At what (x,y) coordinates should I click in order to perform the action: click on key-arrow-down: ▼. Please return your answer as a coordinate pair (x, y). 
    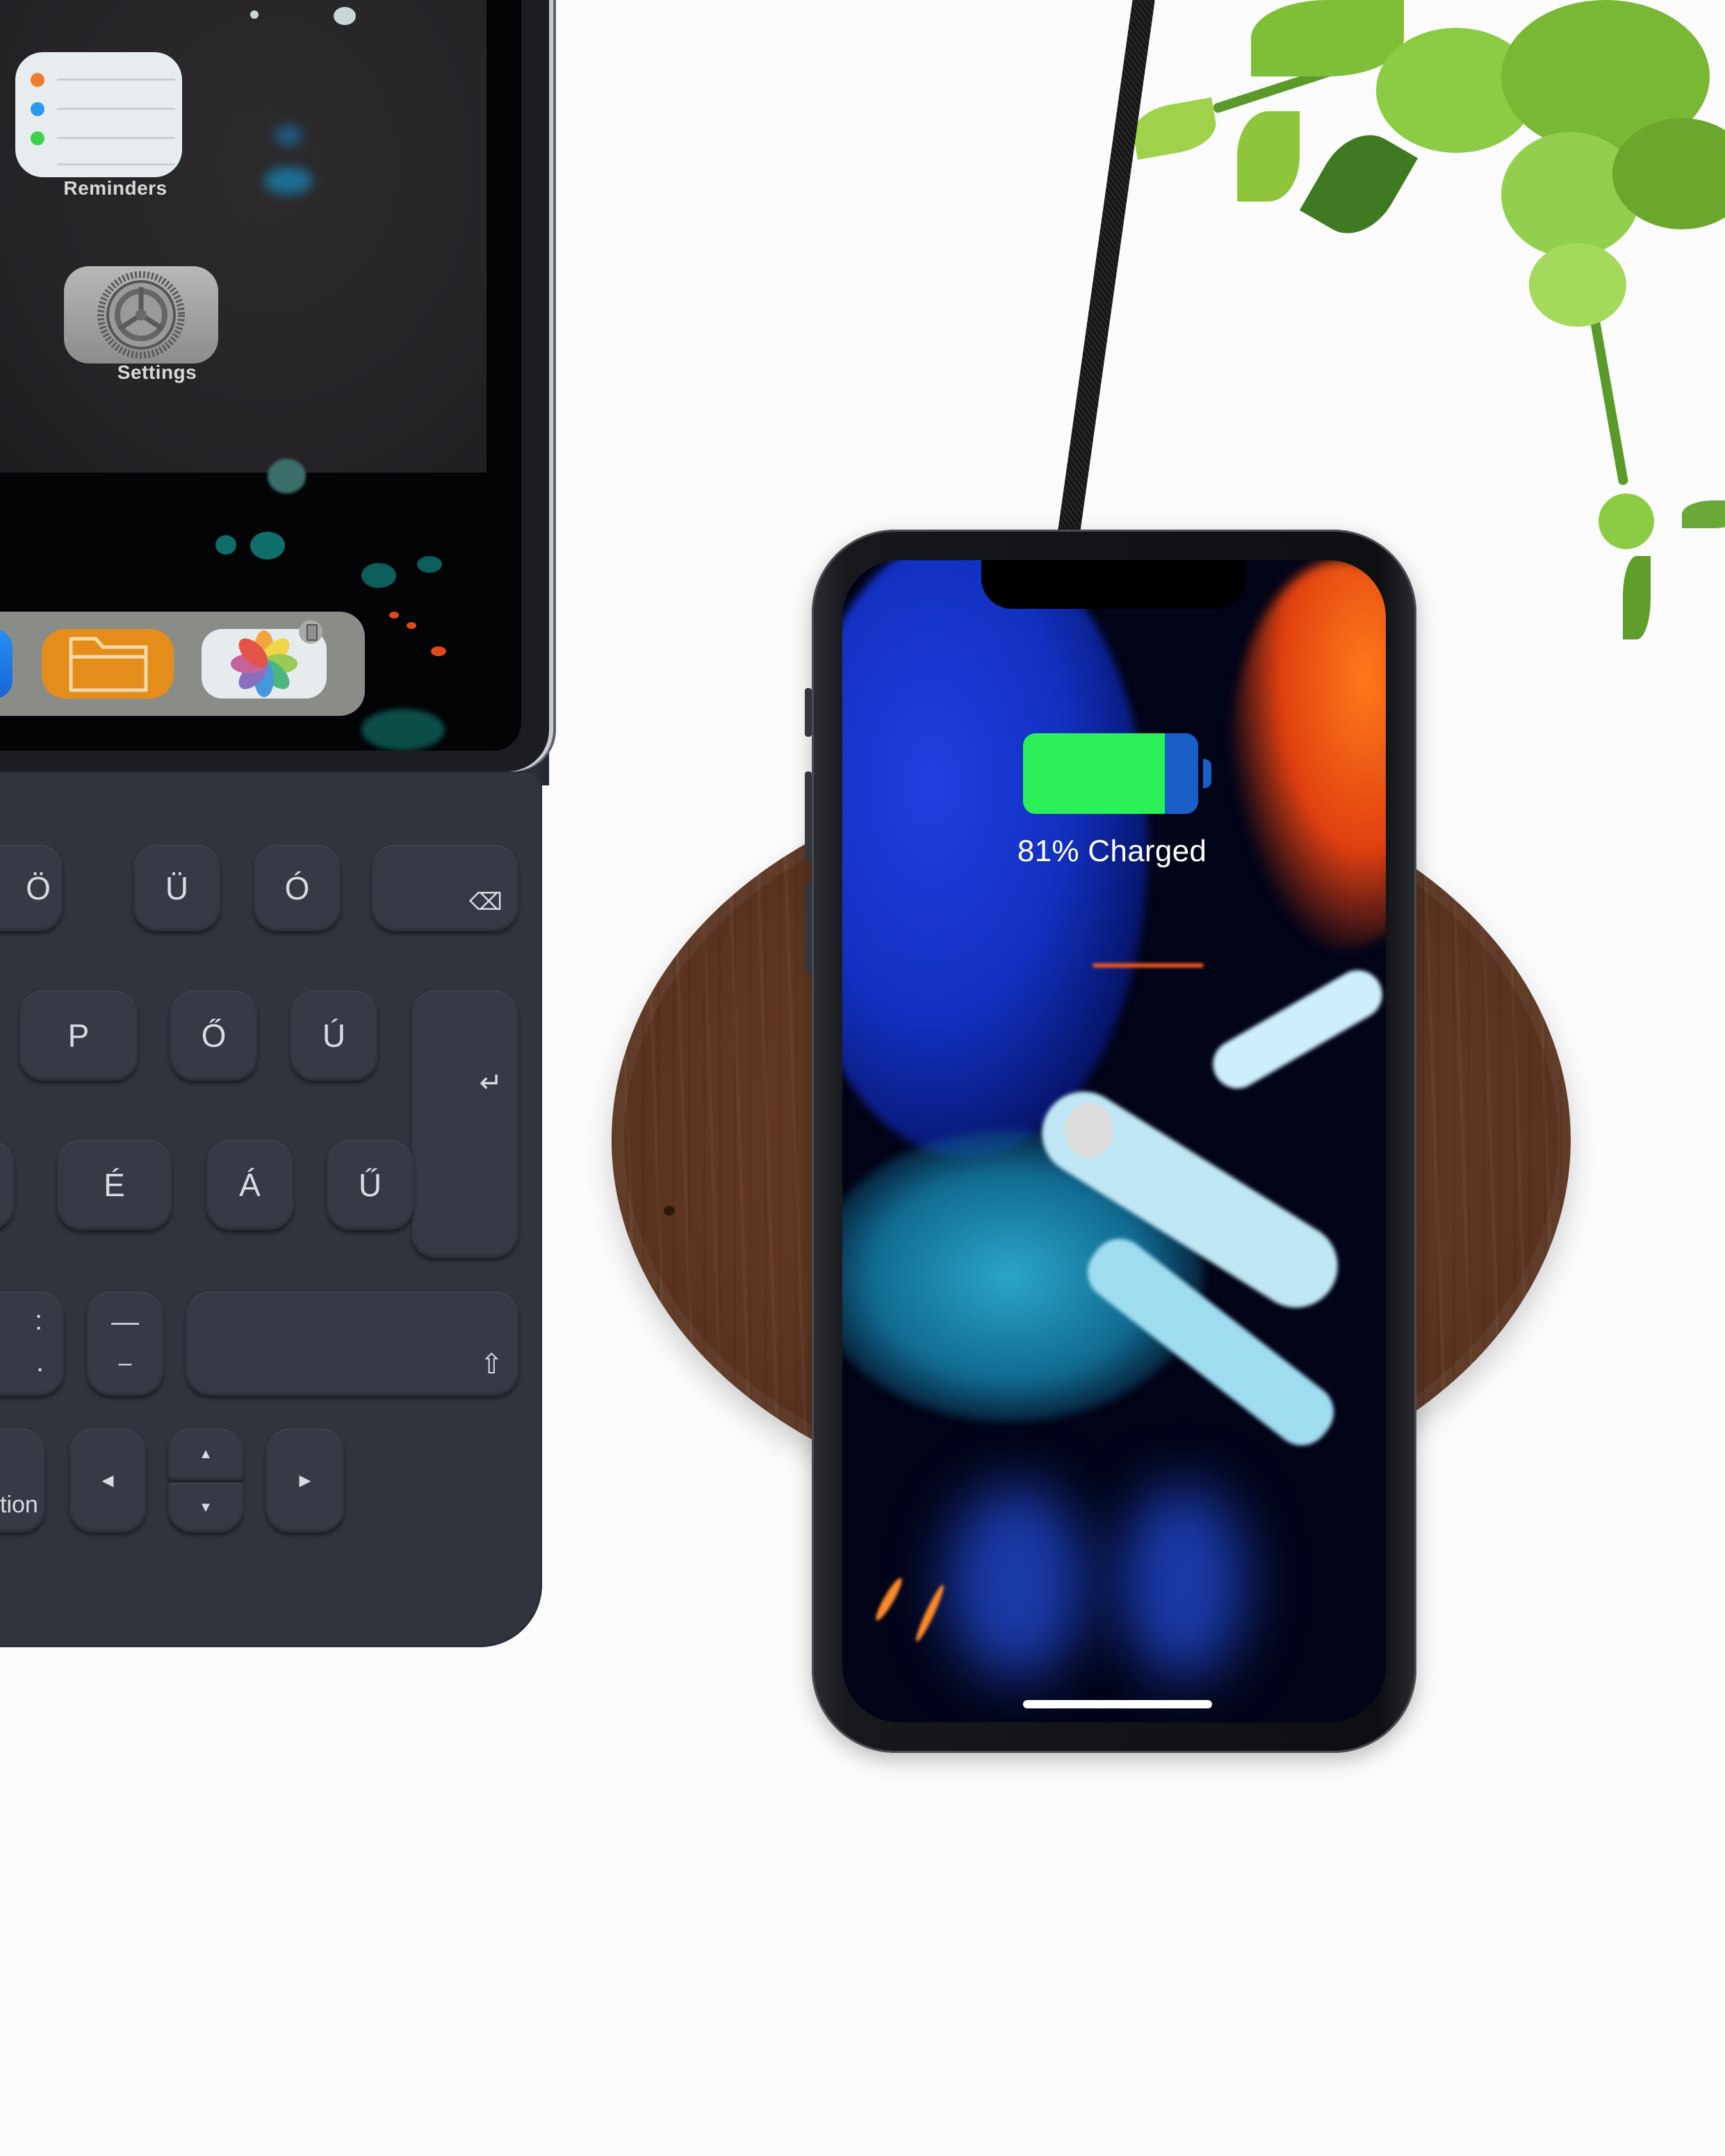
    Looking at the image, I should click on (205, 1508).